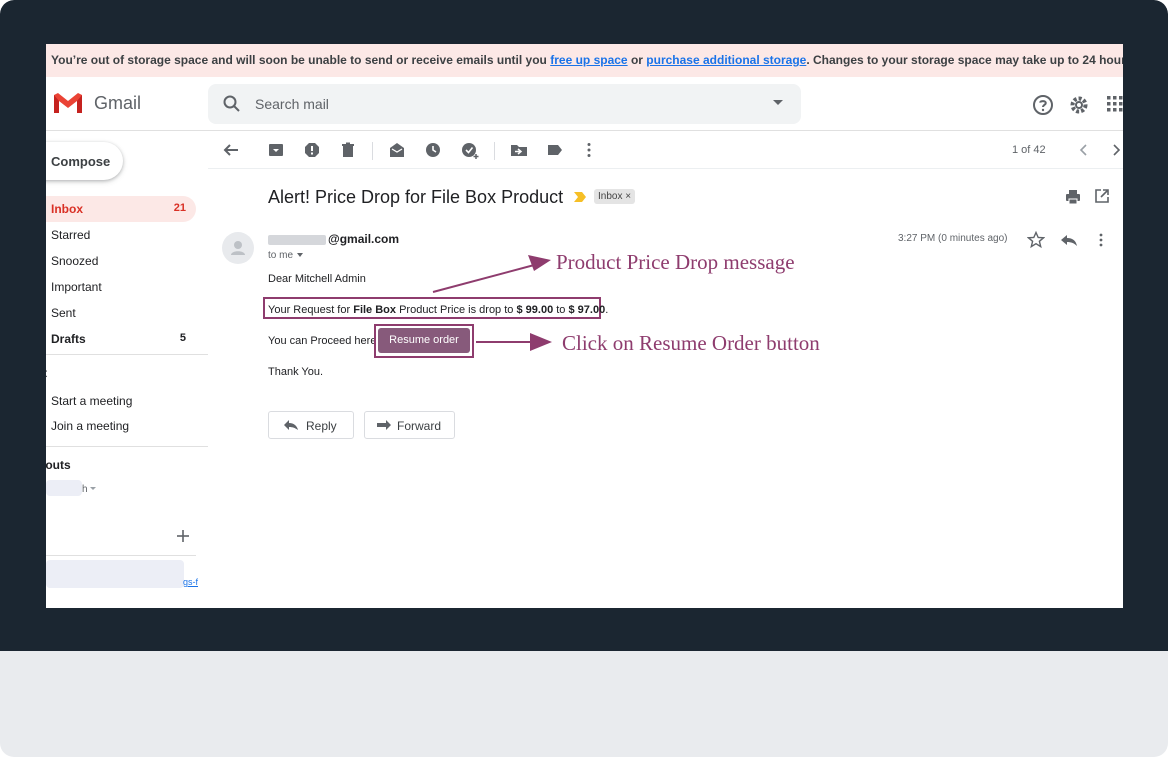 The height and width of the screenshot is (757, 1168). What do you see at coordinates (1029, 150) in the screenshot?
I see `page-count: 1 of 42` at bounding box center [1029, 150].